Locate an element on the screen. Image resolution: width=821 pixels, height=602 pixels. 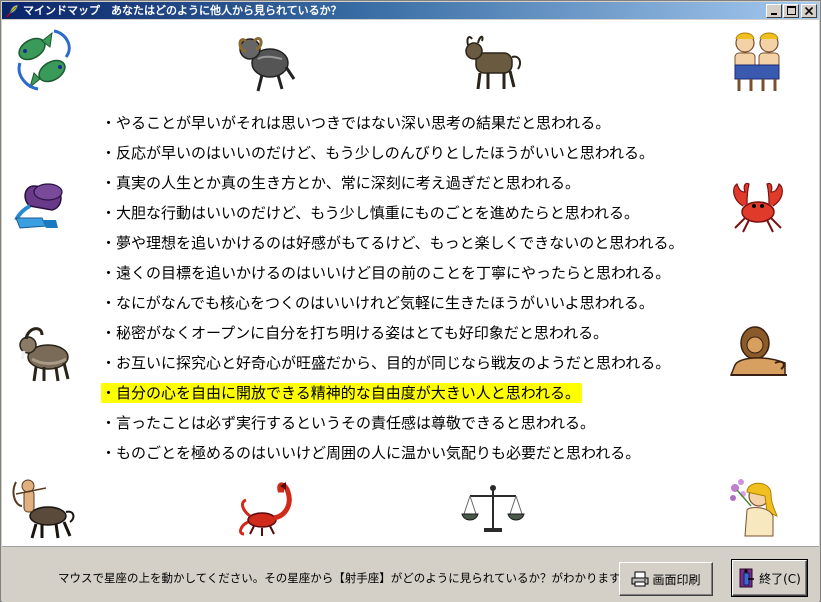
pisces-icon is located at coordinates (45, 61).